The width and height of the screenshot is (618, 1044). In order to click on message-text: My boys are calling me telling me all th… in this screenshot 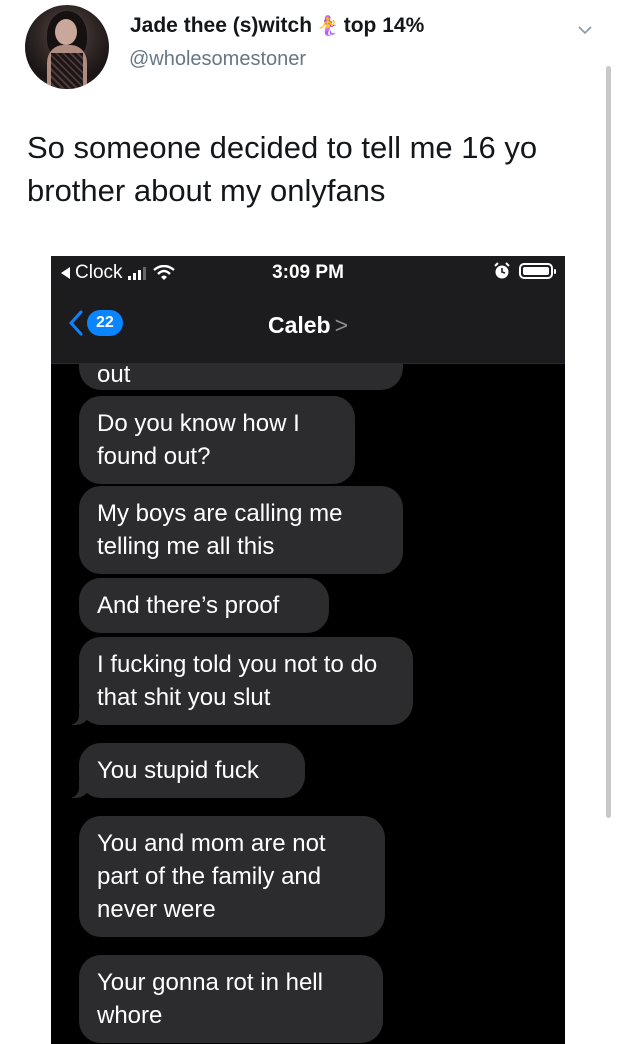, I will do `click(220, 530)`.